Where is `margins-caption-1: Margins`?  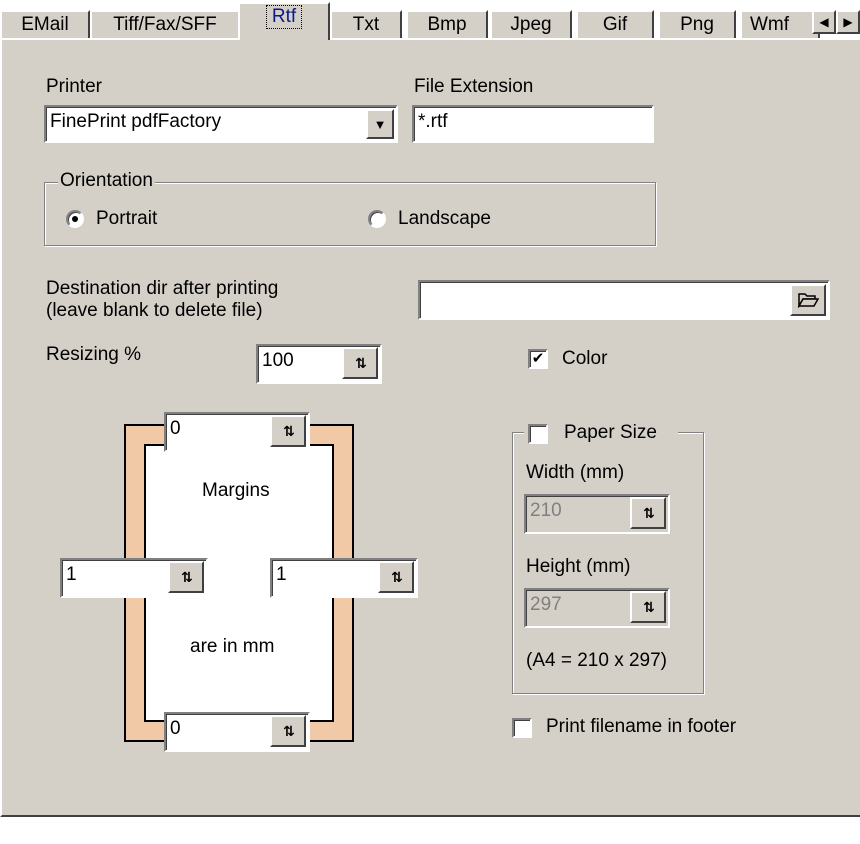
margins-caption-1: Margins is located at coordinates (236, 490).